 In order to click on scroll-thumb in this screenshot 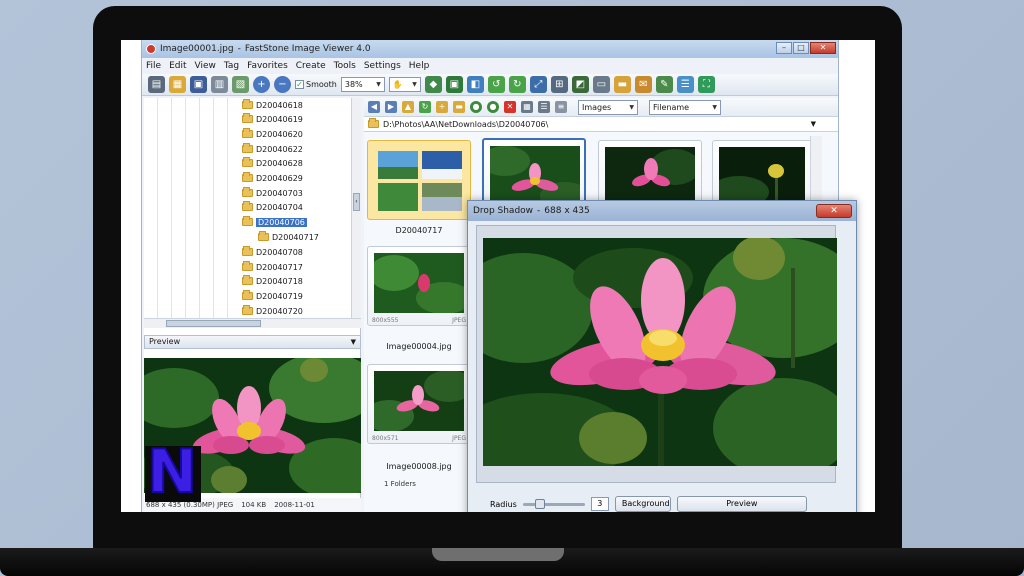, I will do `click(213, 323)`.